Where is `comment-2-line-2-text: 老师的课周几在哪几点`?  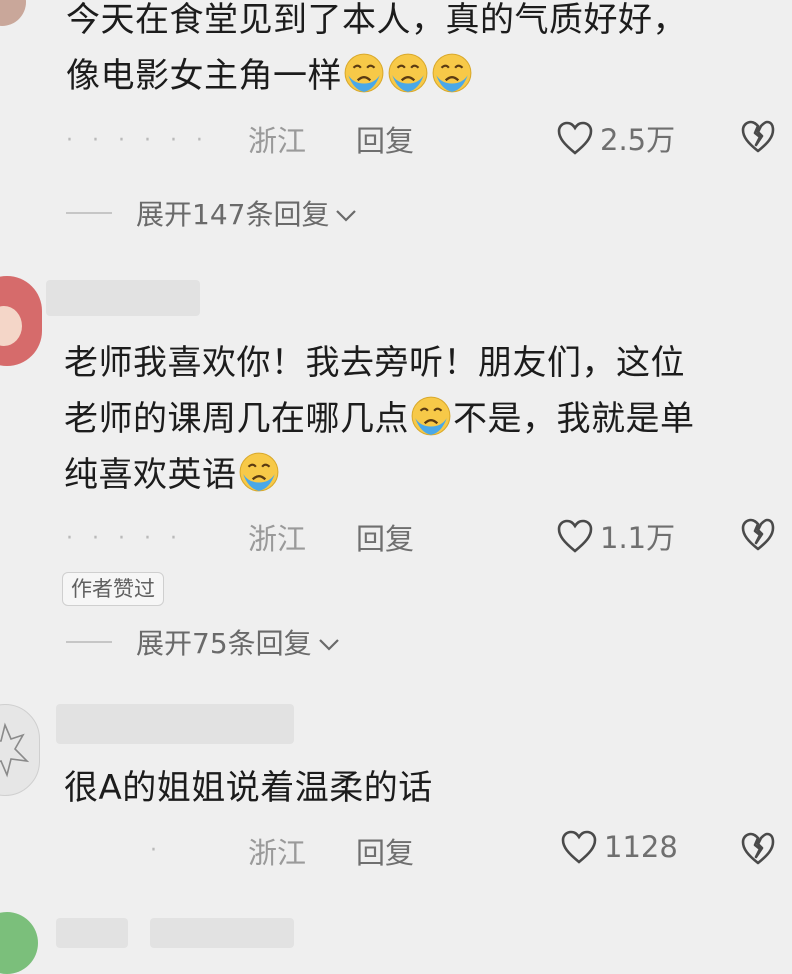 comment-2-line-2-text: 老师的课周几在哪几点 is located at coordinates (236, 419).